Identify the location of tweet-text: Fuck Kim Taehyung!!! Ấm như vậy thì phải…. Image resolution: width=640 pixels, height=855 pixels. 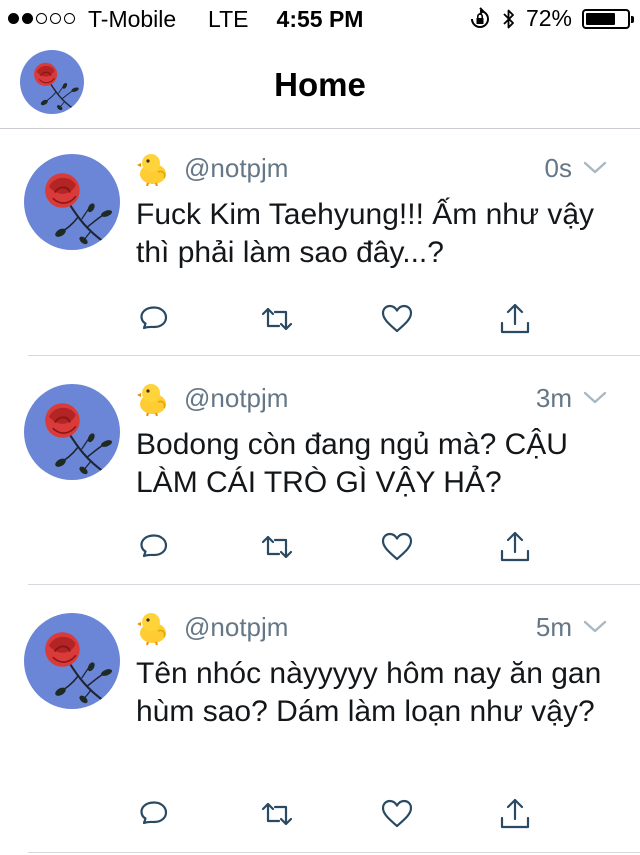
(365, 233).